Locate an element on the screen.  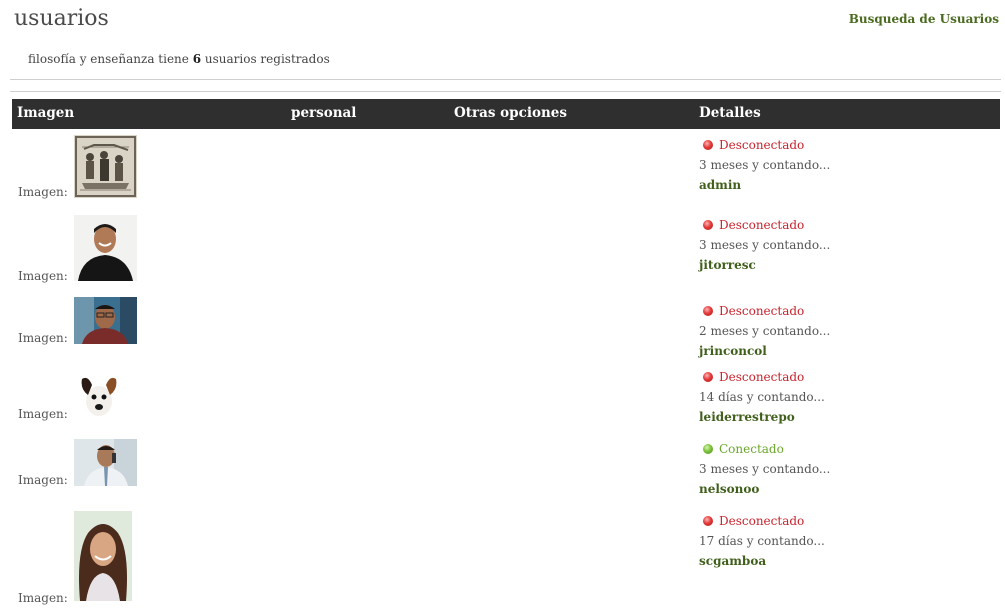
username-link: scgamboa is located at coordinates (762, 561).